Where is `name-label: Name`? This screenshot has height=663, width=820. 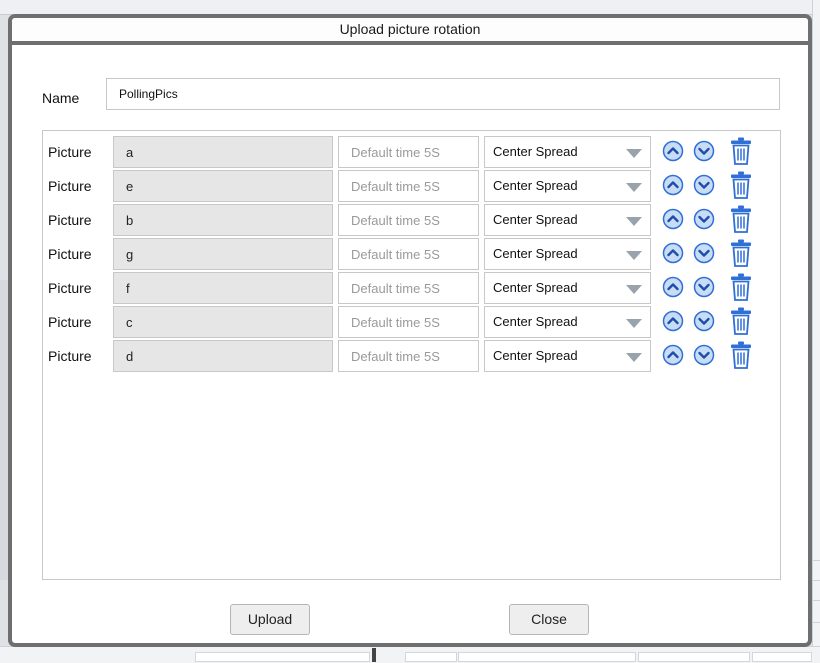 name-label: Name is located at coordinates (61, 98).